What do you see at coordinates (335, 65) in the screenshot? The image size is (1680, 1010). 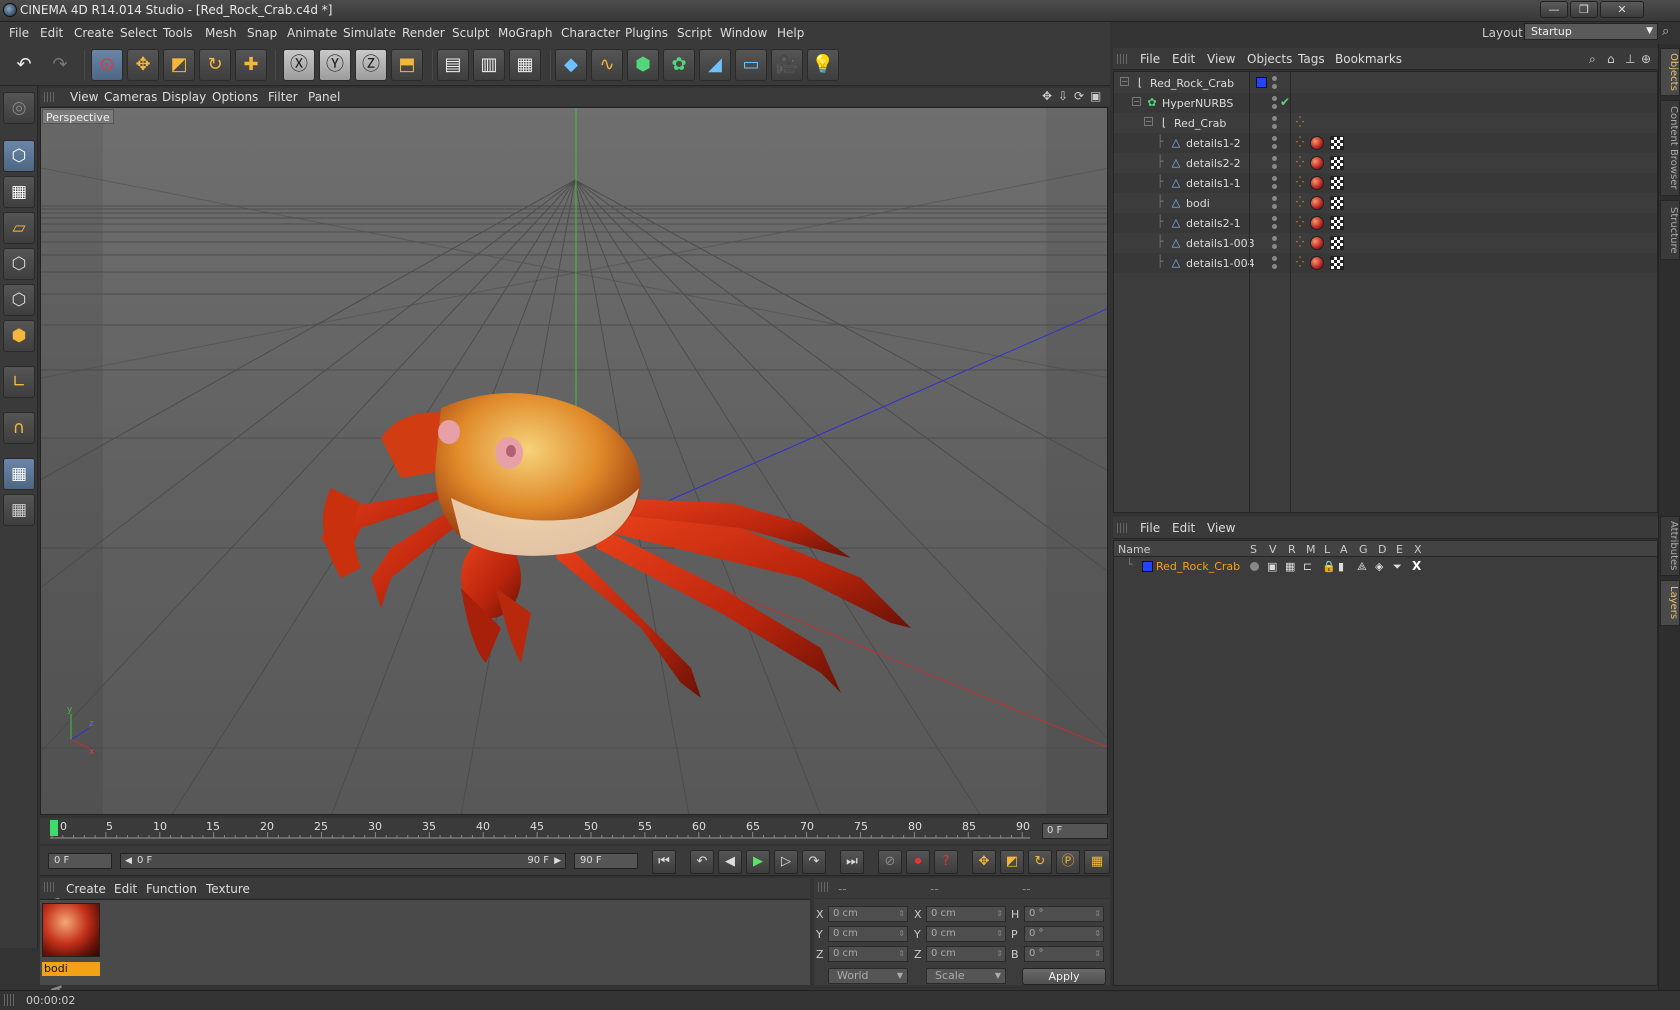 I see `y-axis-lock-icon: Ⓨ` at bounding box center [335, 65].